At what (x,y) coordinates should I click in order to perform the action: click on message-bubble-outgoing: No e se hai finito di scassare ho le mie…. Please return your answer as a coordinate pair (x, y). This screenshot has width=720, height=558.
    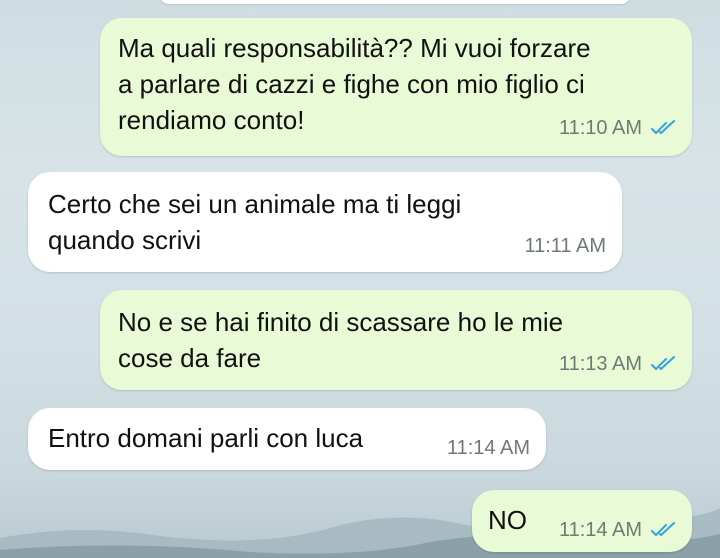
    Looking at the image, I should click on (396, 340).